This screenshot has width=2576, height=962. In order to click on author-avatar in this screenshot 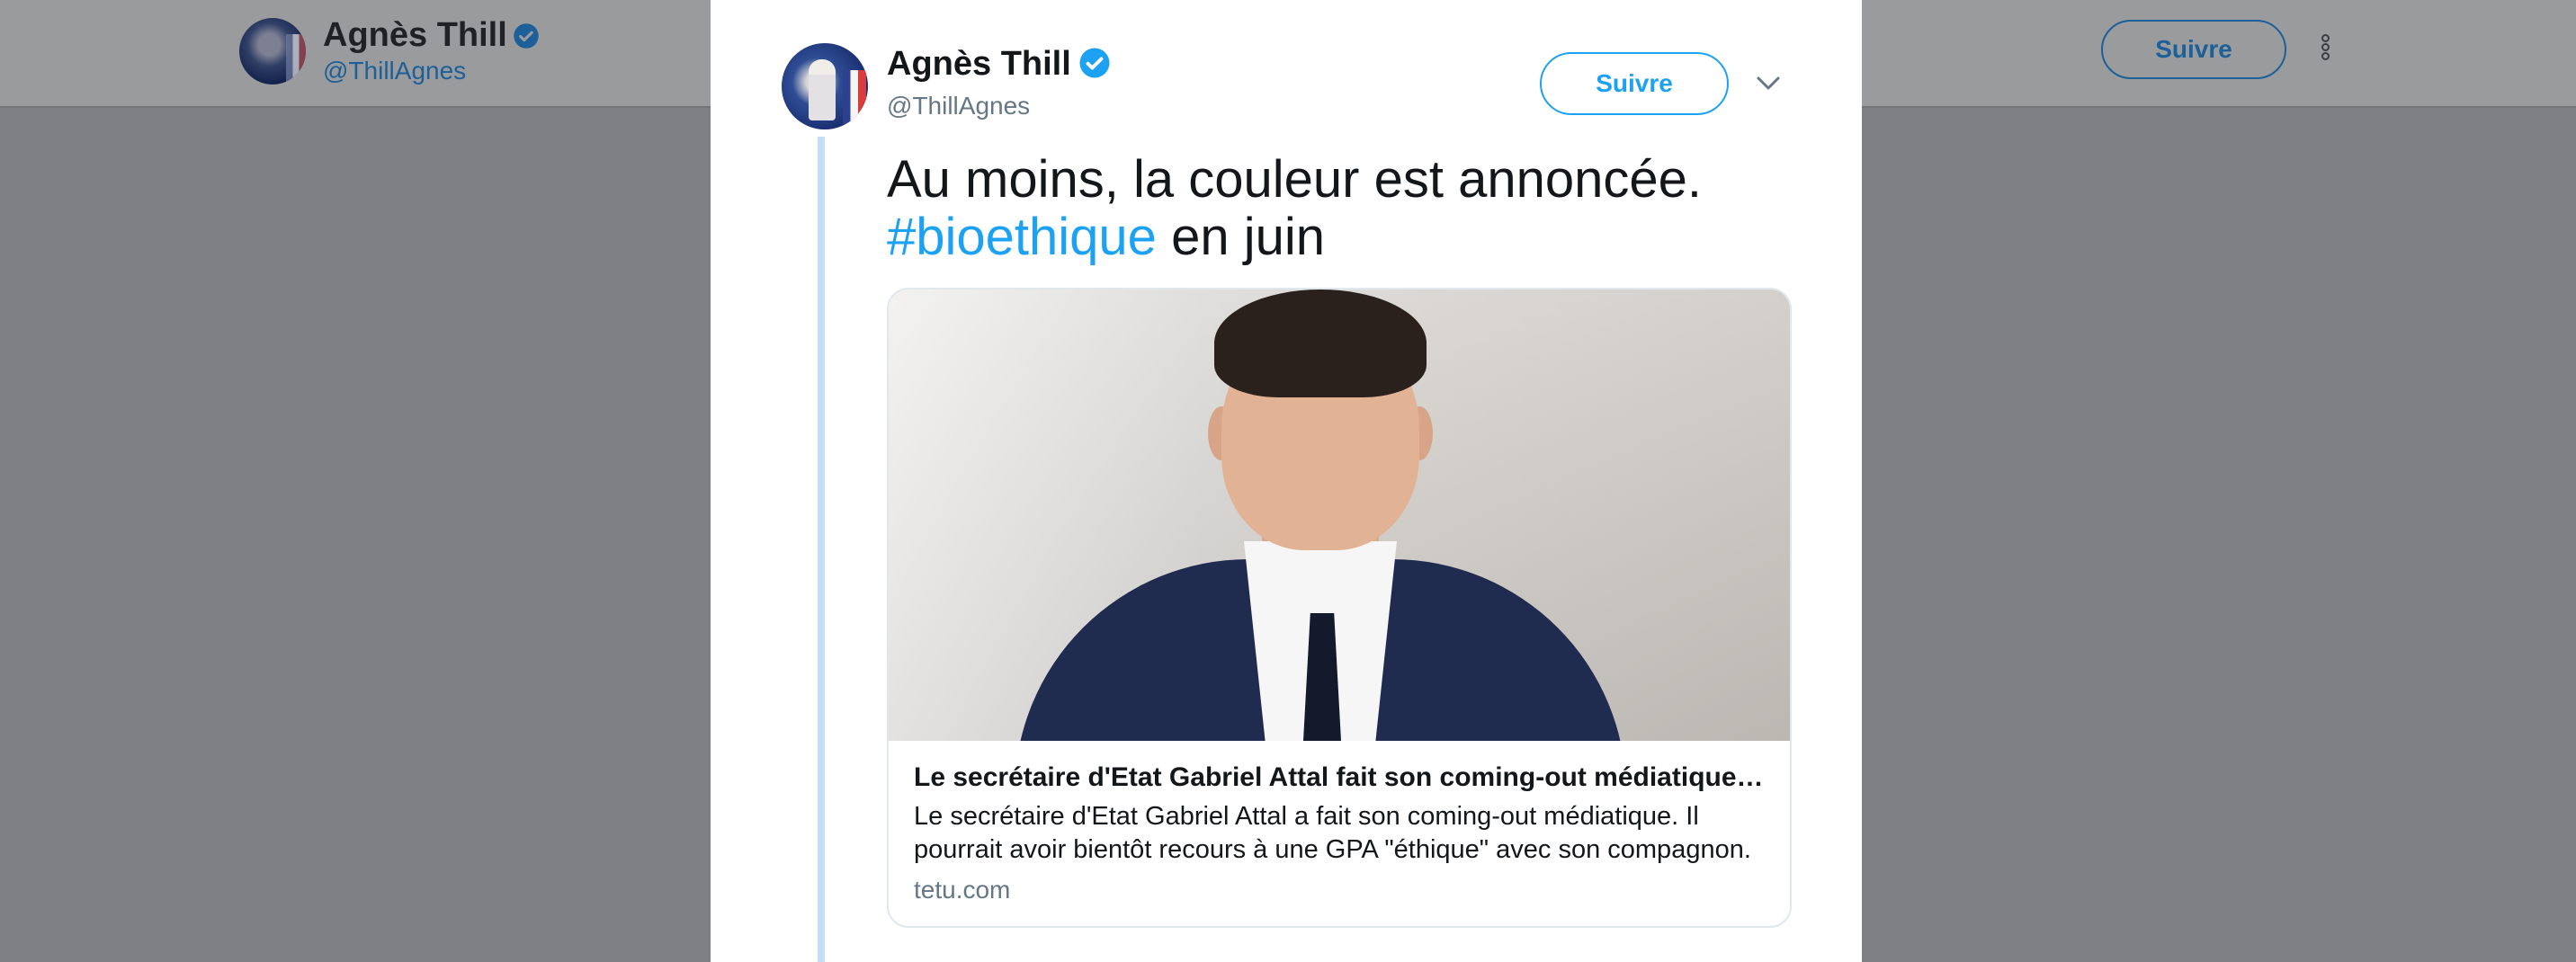, I will do `click(825, 86)`.